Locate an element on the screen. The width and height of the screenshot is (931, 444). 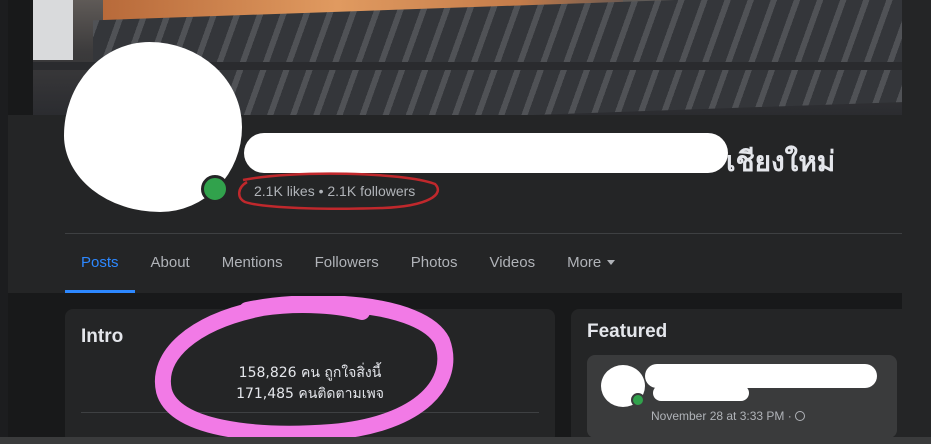
window-left-edge is located at coordinates (4, 222).